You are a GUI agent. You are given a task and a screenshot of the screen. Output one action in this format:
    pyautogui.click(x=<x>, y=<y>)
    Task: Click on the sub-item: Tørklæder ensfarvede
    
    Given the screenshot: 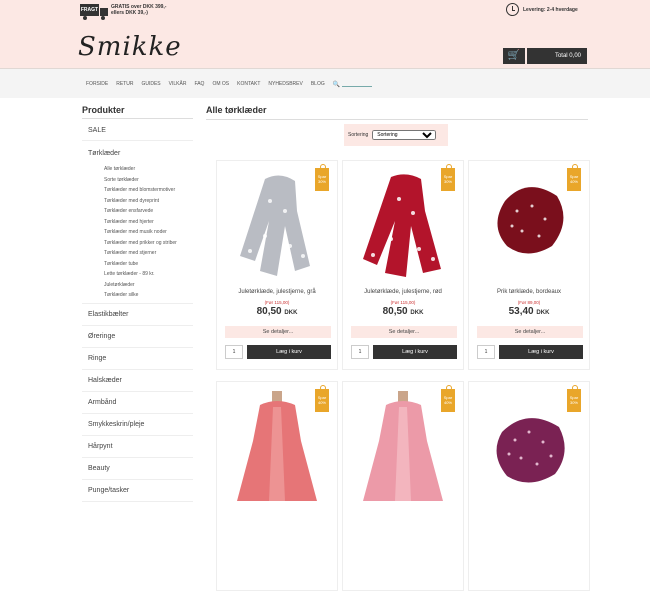 What is the action you would take?
    pyautogui.click(x=148, y=211)
    